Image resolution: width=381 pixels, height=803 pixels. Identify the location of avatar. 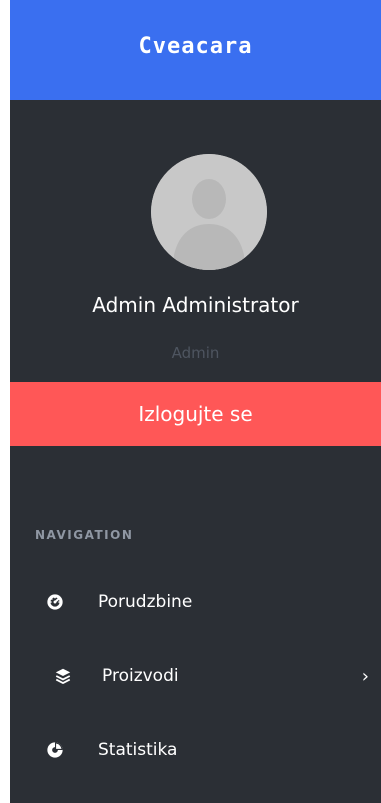
(209, 212).